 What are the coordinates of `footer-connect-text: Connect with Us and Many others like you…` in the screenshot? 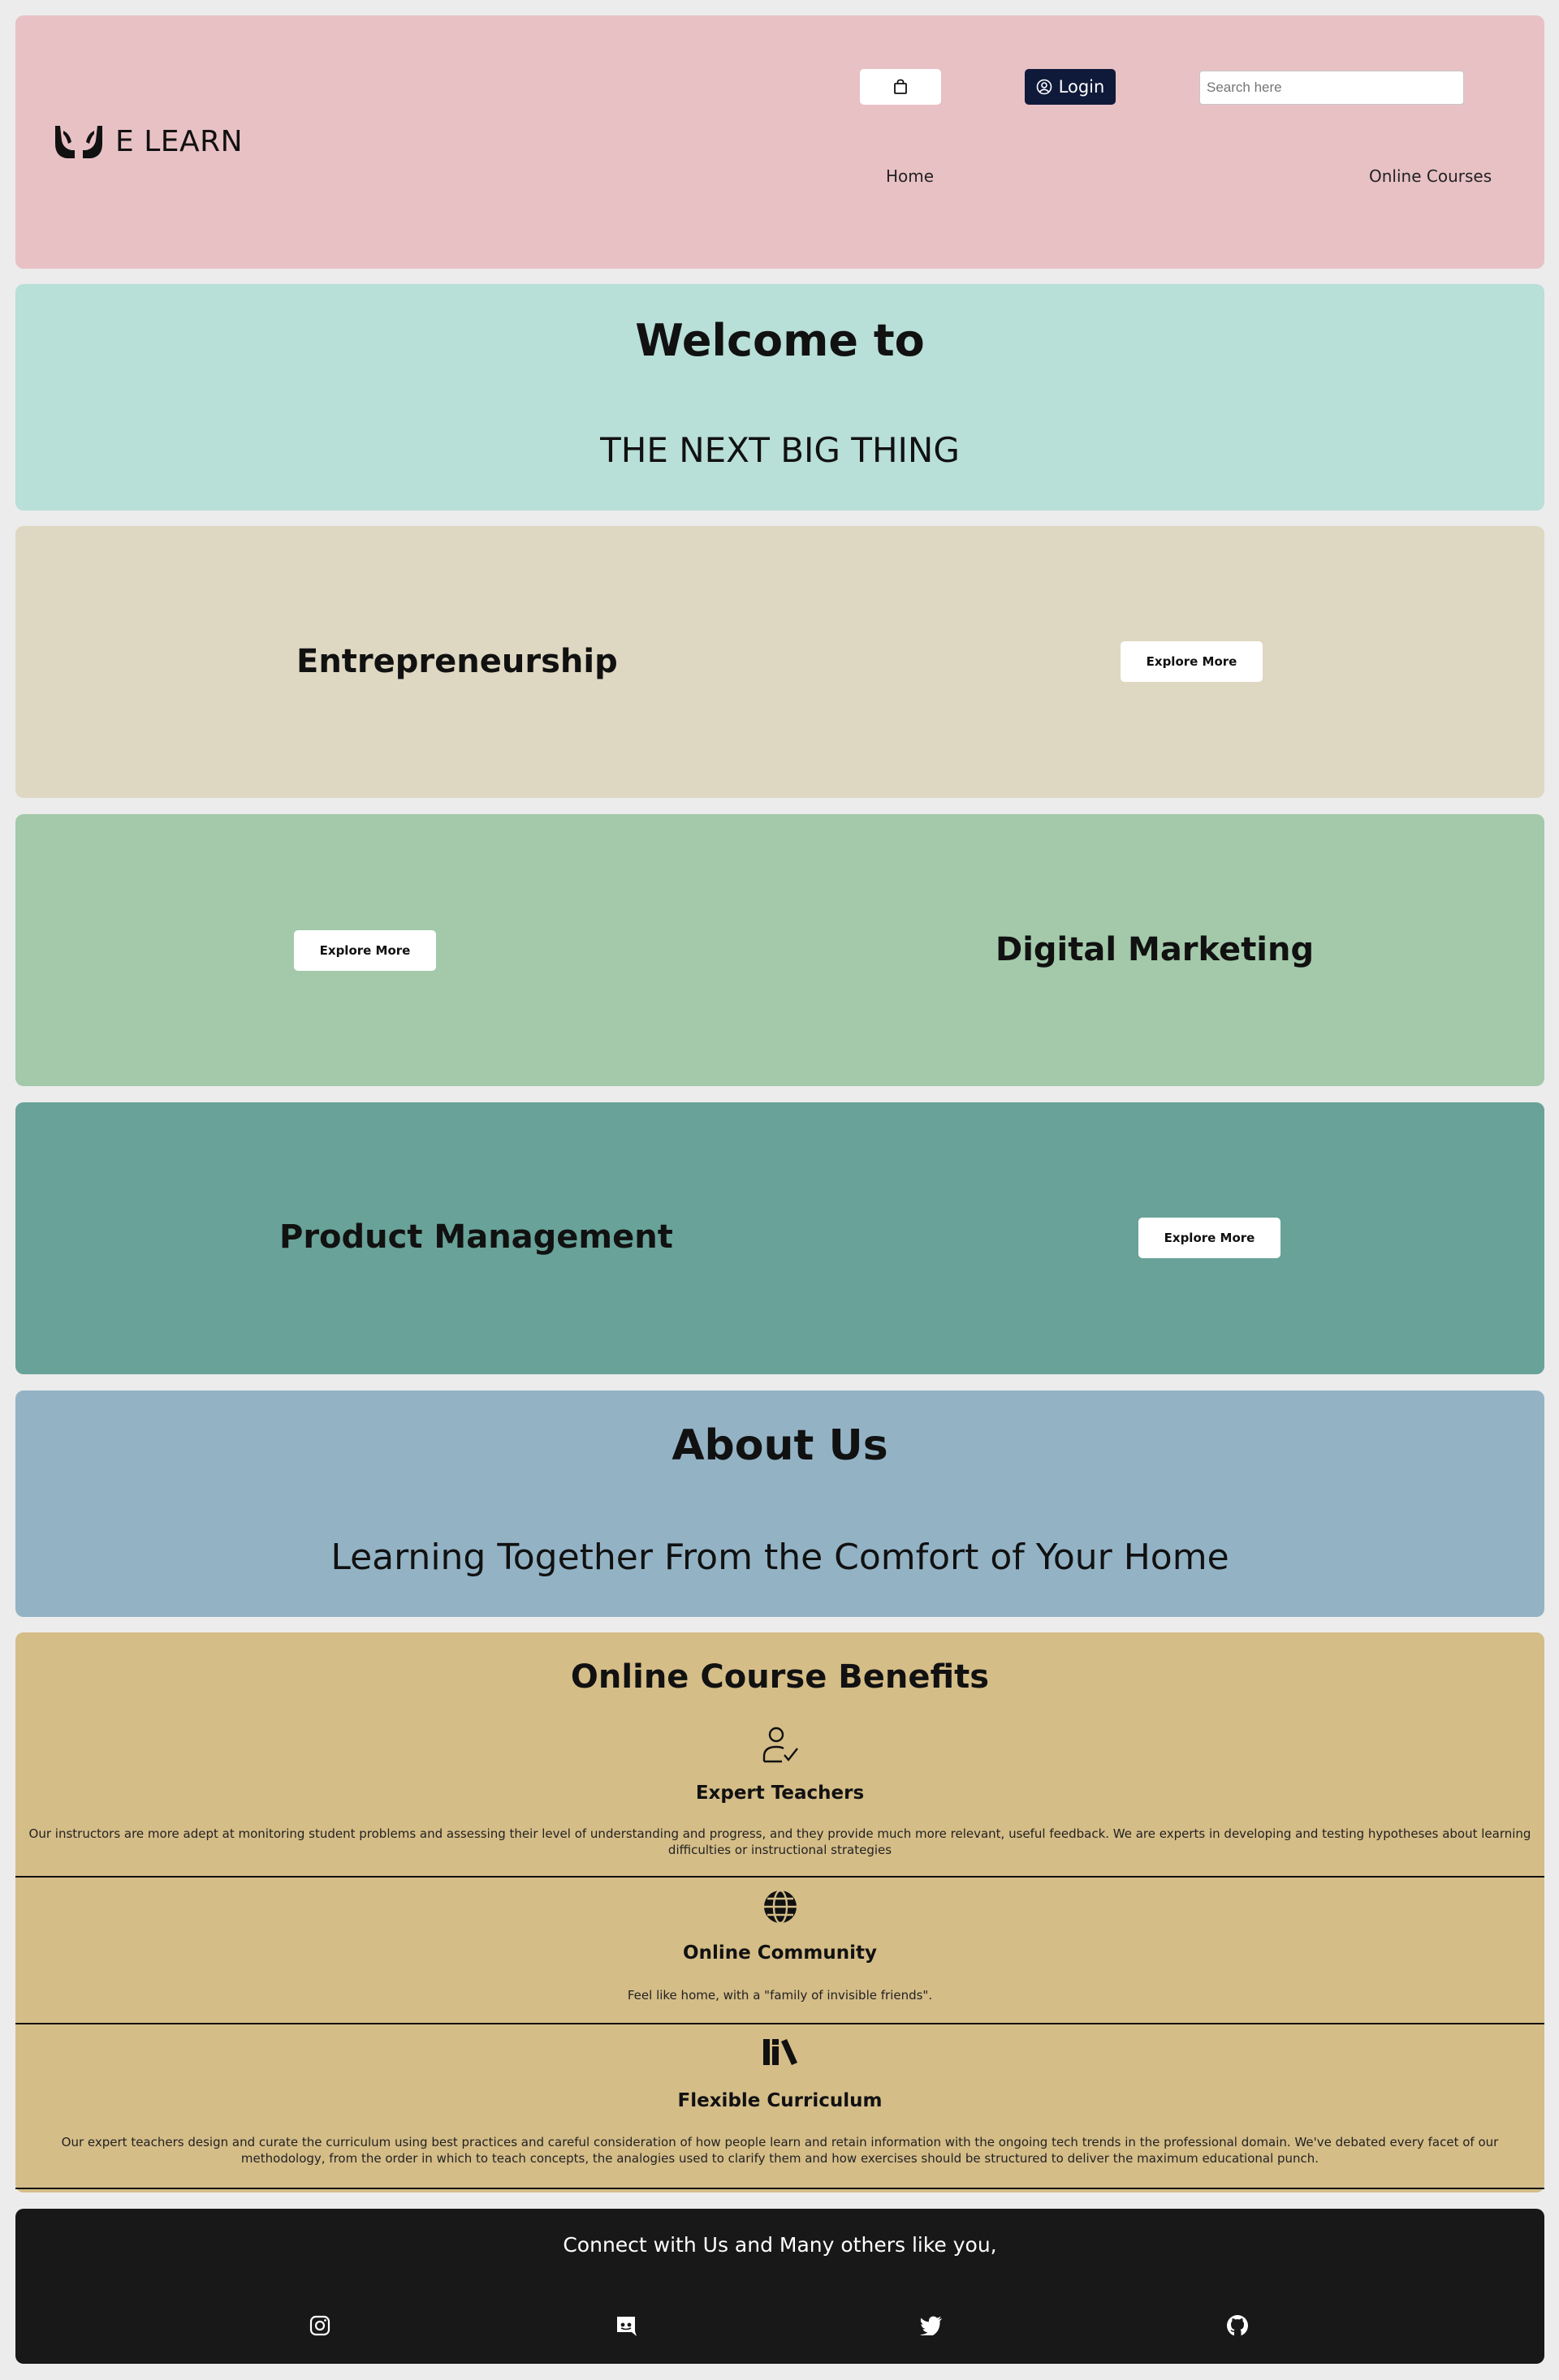 It's located at (780, 2245).